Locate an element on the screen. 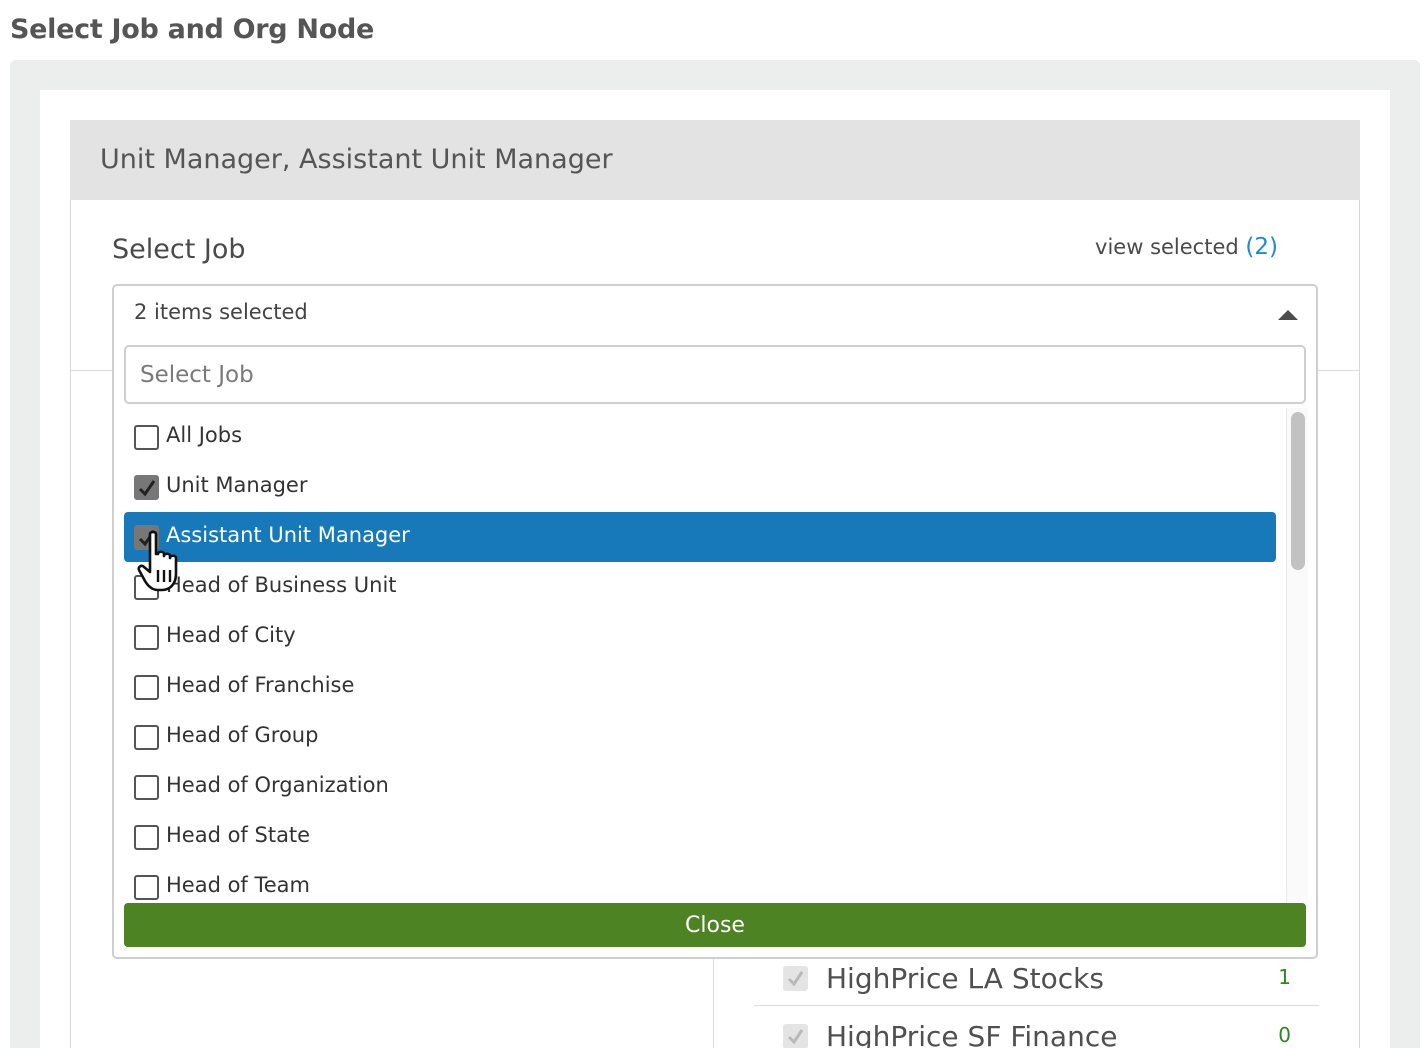 The image size is (1428, 1048). org-node-count: 1 is located at coordinates (1284, 977).